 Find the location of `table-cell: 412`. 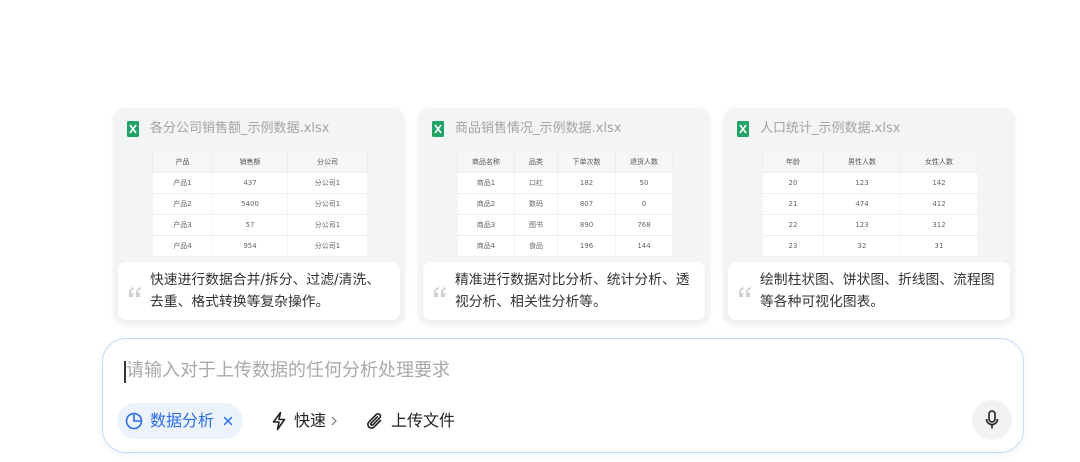

table-cell: 412 is located at coordinates (939, 204).